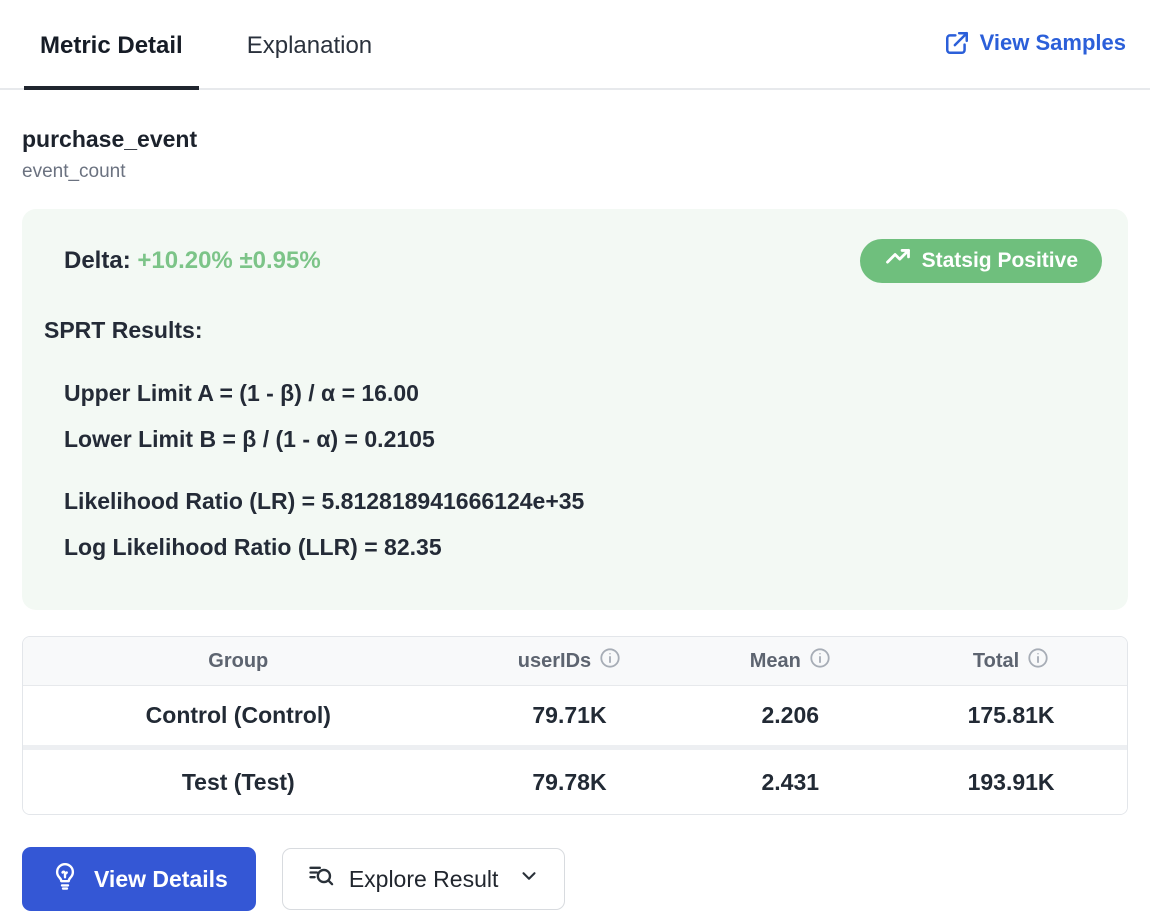 This screenshot has height=911, width=1150. What do you see at coordinates (957, 43) in the screenshot?
I see `external-link-icon` at bounding box center [957, 43].